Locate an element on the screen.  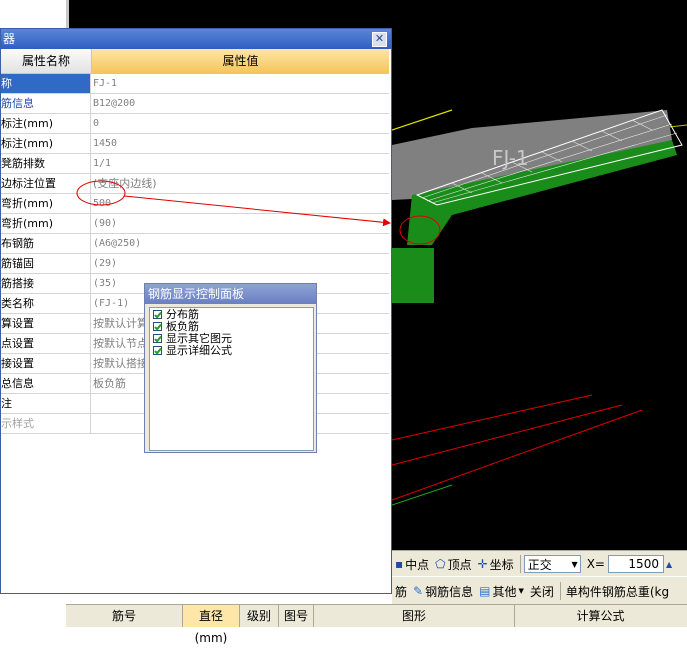
option-label: 显示其它图元 is located at coordinates (199, 338).